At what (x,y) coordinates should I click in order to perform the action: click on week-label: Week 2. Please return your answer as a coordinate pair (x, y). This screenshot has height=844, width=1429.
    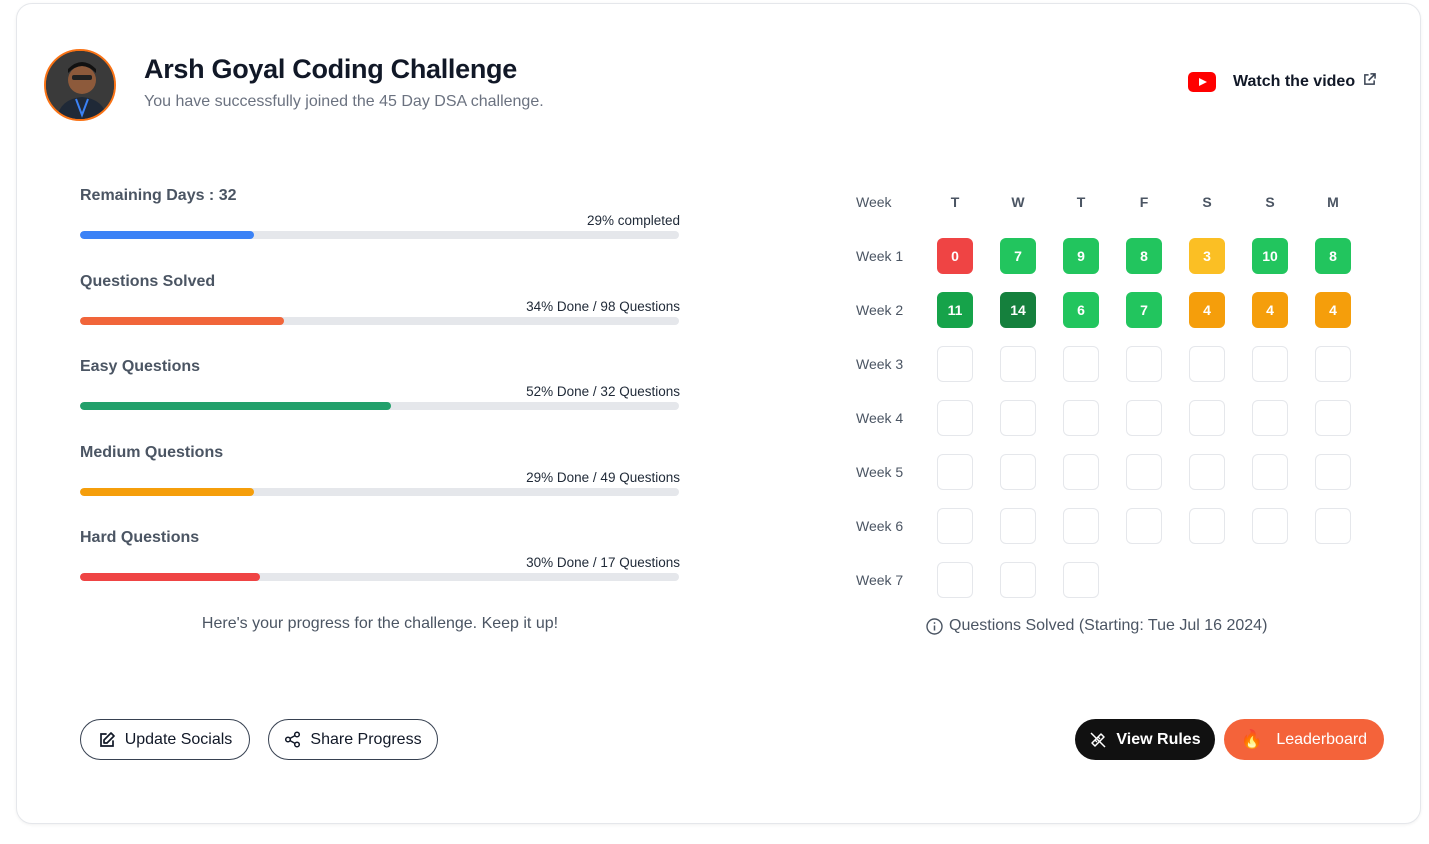
    Looking at the image, I should click on (880, 310).